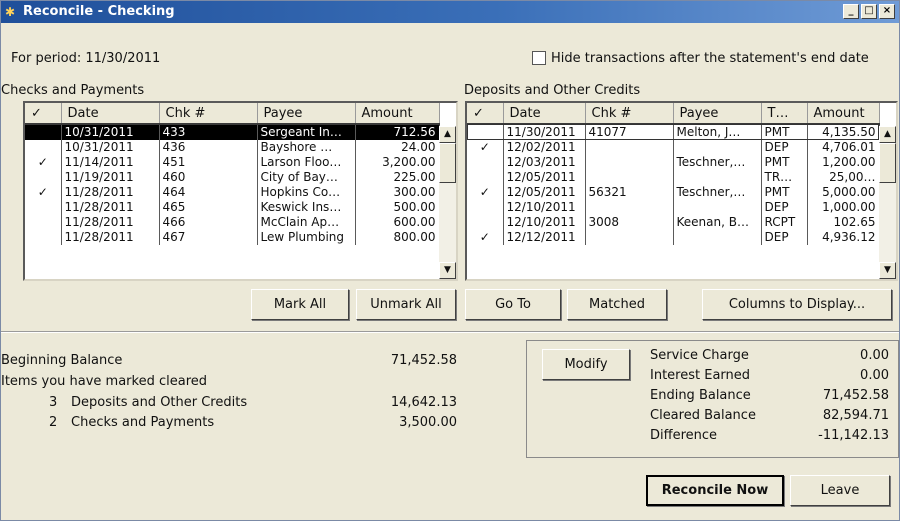 The height and width of the screenshot is (521, 900). Describe the element at coordinates (397, 207) in the screenshot. I see `row-amount: 500.00` at that location.